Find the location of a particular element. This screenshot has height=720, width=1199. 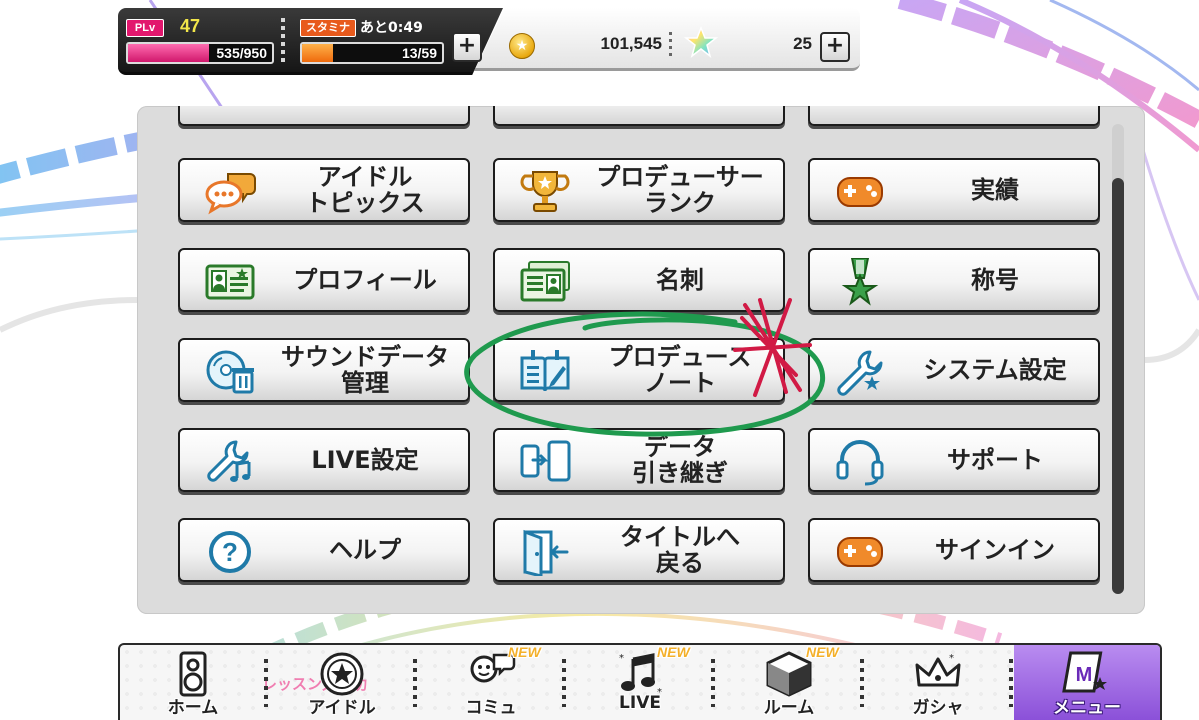

question-icon: ? is located at coordinates (230, 552).